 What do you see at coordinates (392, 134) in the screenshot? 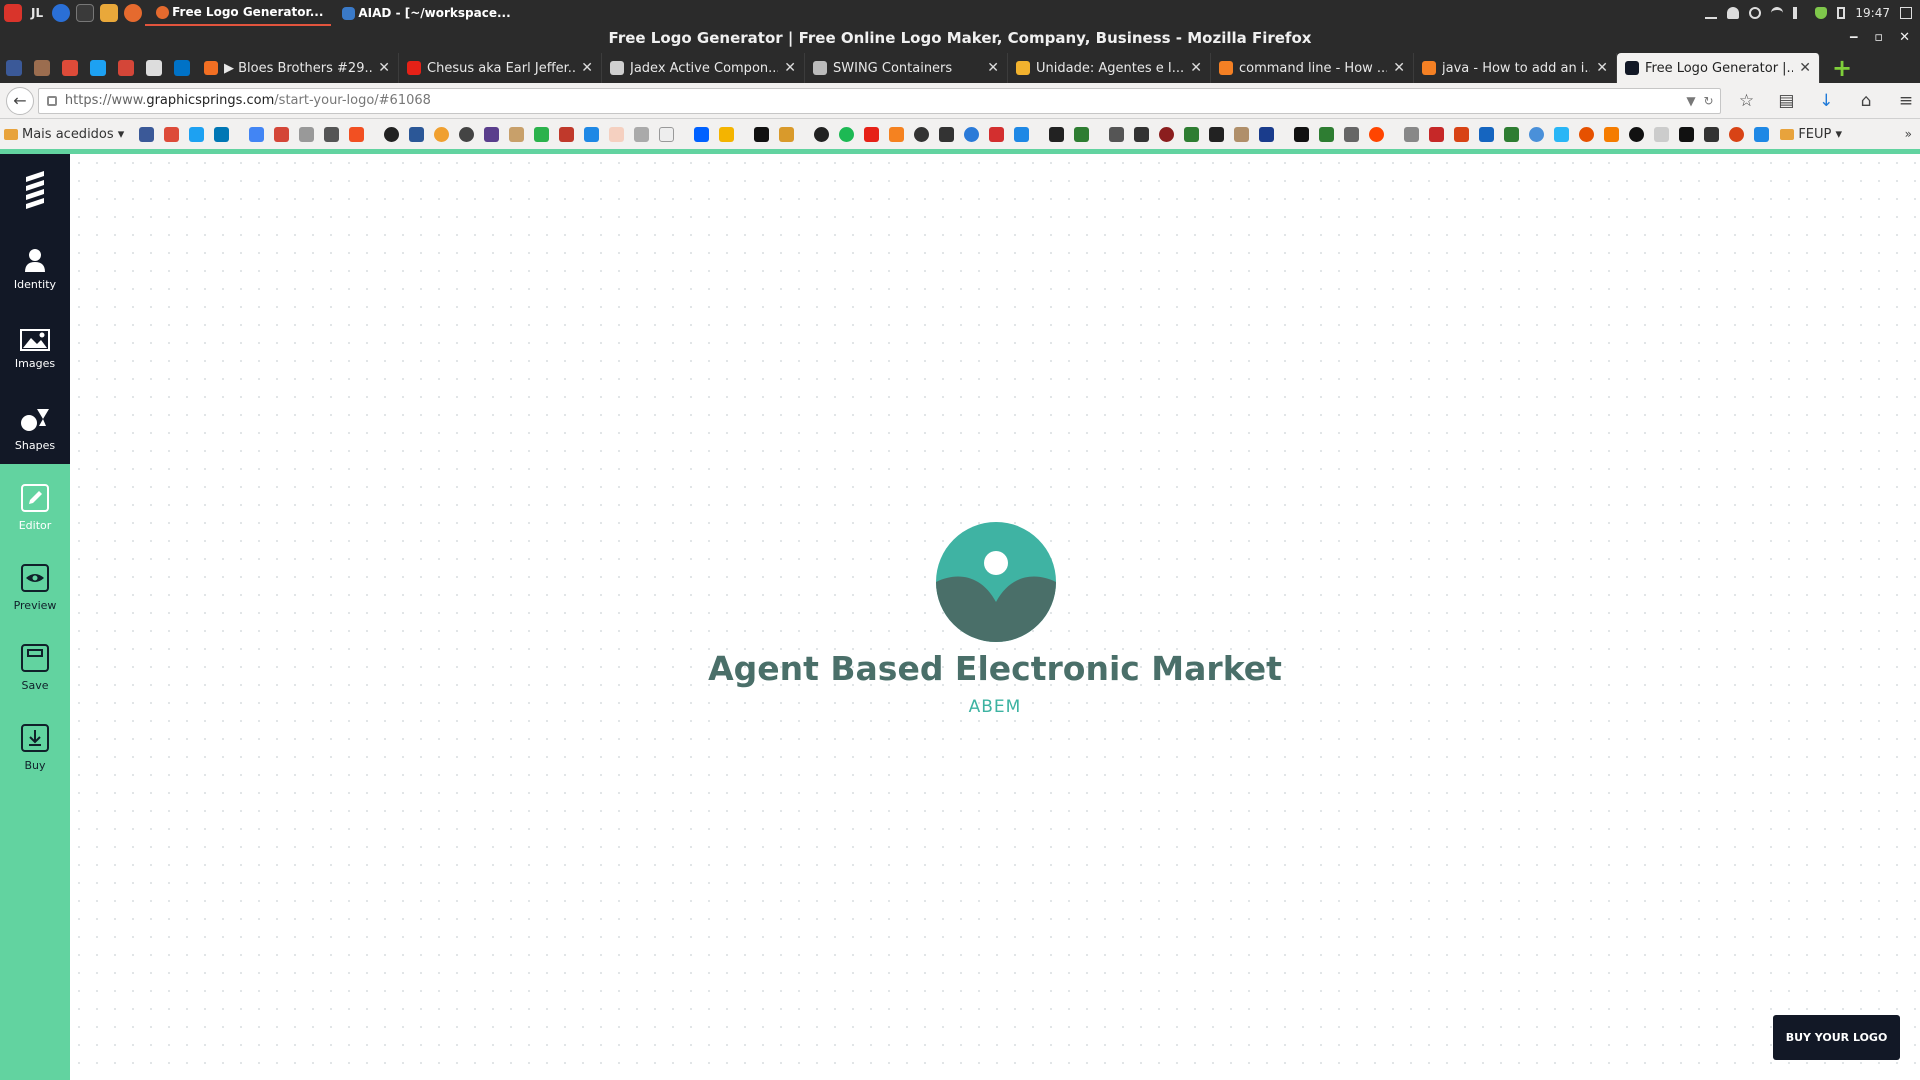
I see `github-icon` at bounding box center [392, 134].